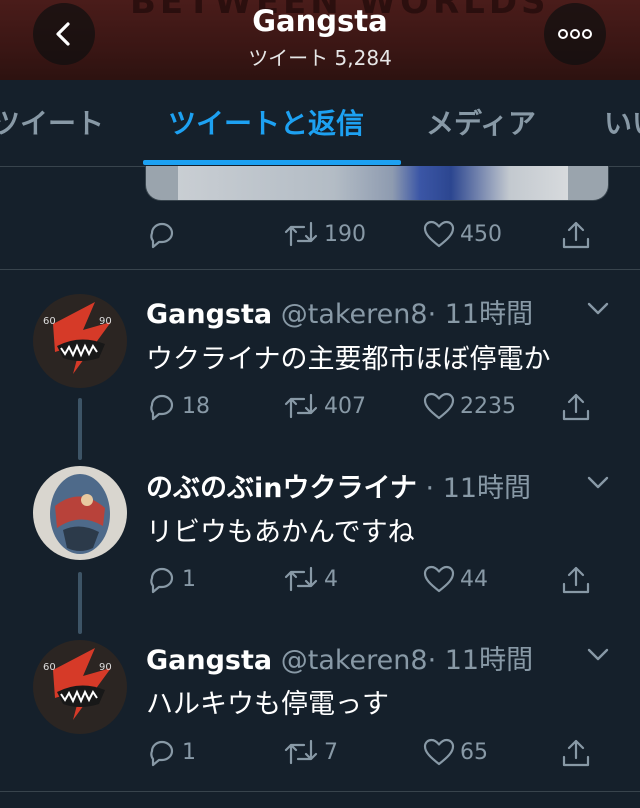 The width and height of the screenshot is (640, 808). Describe the element at coordinates (267, 704) in the screenshot. I see `tweet-text: ハルキウも停電っす` at that location.